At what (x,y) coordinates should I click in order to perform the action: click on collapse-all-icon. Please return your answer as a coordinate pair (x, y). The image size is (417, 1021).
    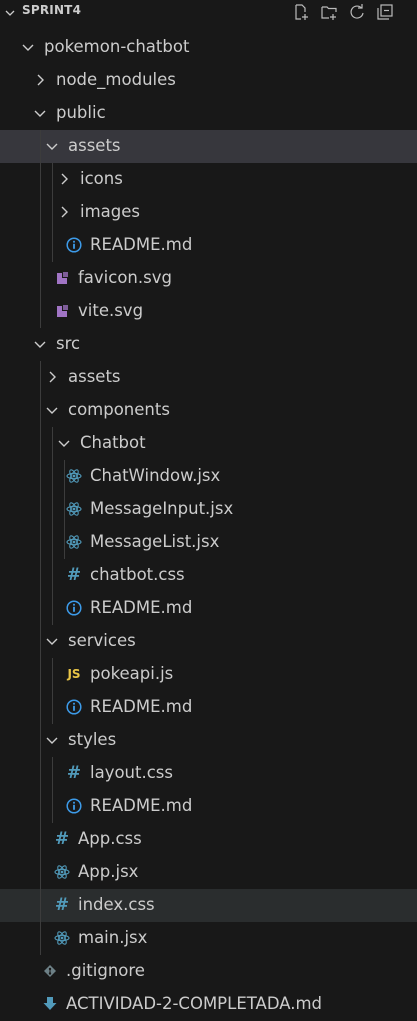
    Looking at the image, I should click on (385, 12).